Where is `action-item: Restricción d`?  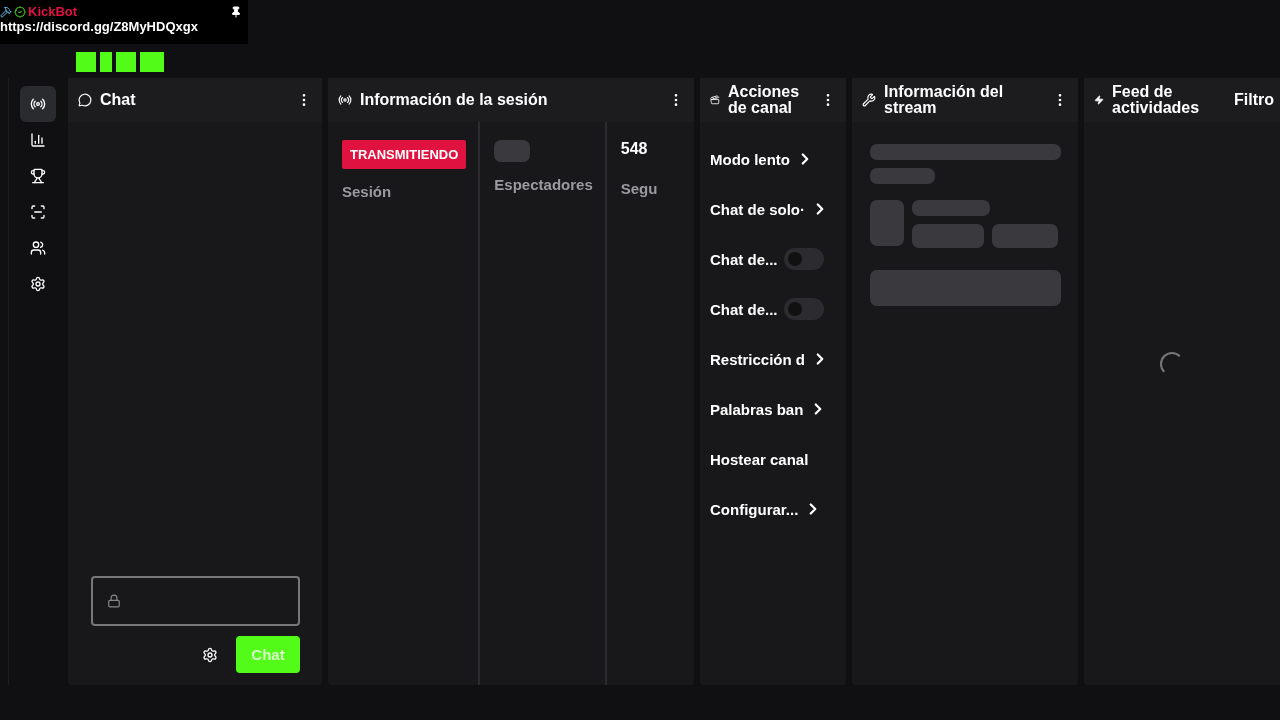 action-item: Restricción d is located at coordinates (773, 359).